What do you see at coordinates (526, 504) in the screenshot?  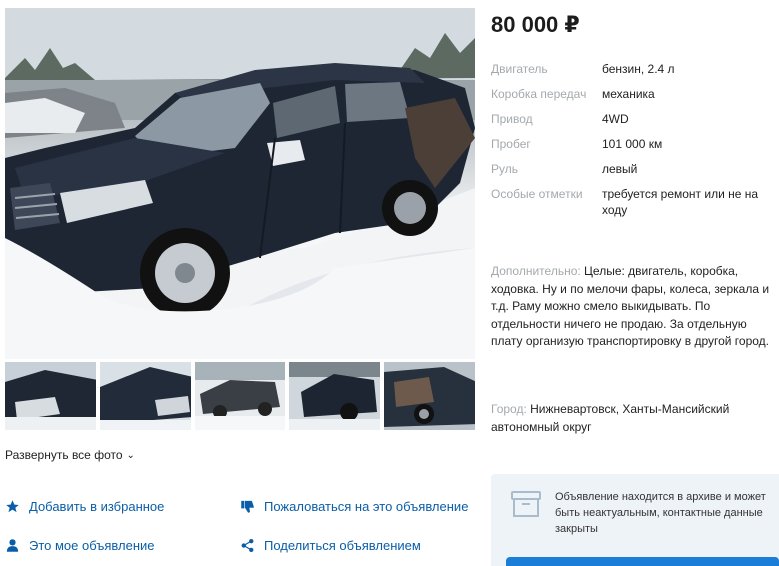 I see `archive-box-icon` at bounding box center [526, 504].